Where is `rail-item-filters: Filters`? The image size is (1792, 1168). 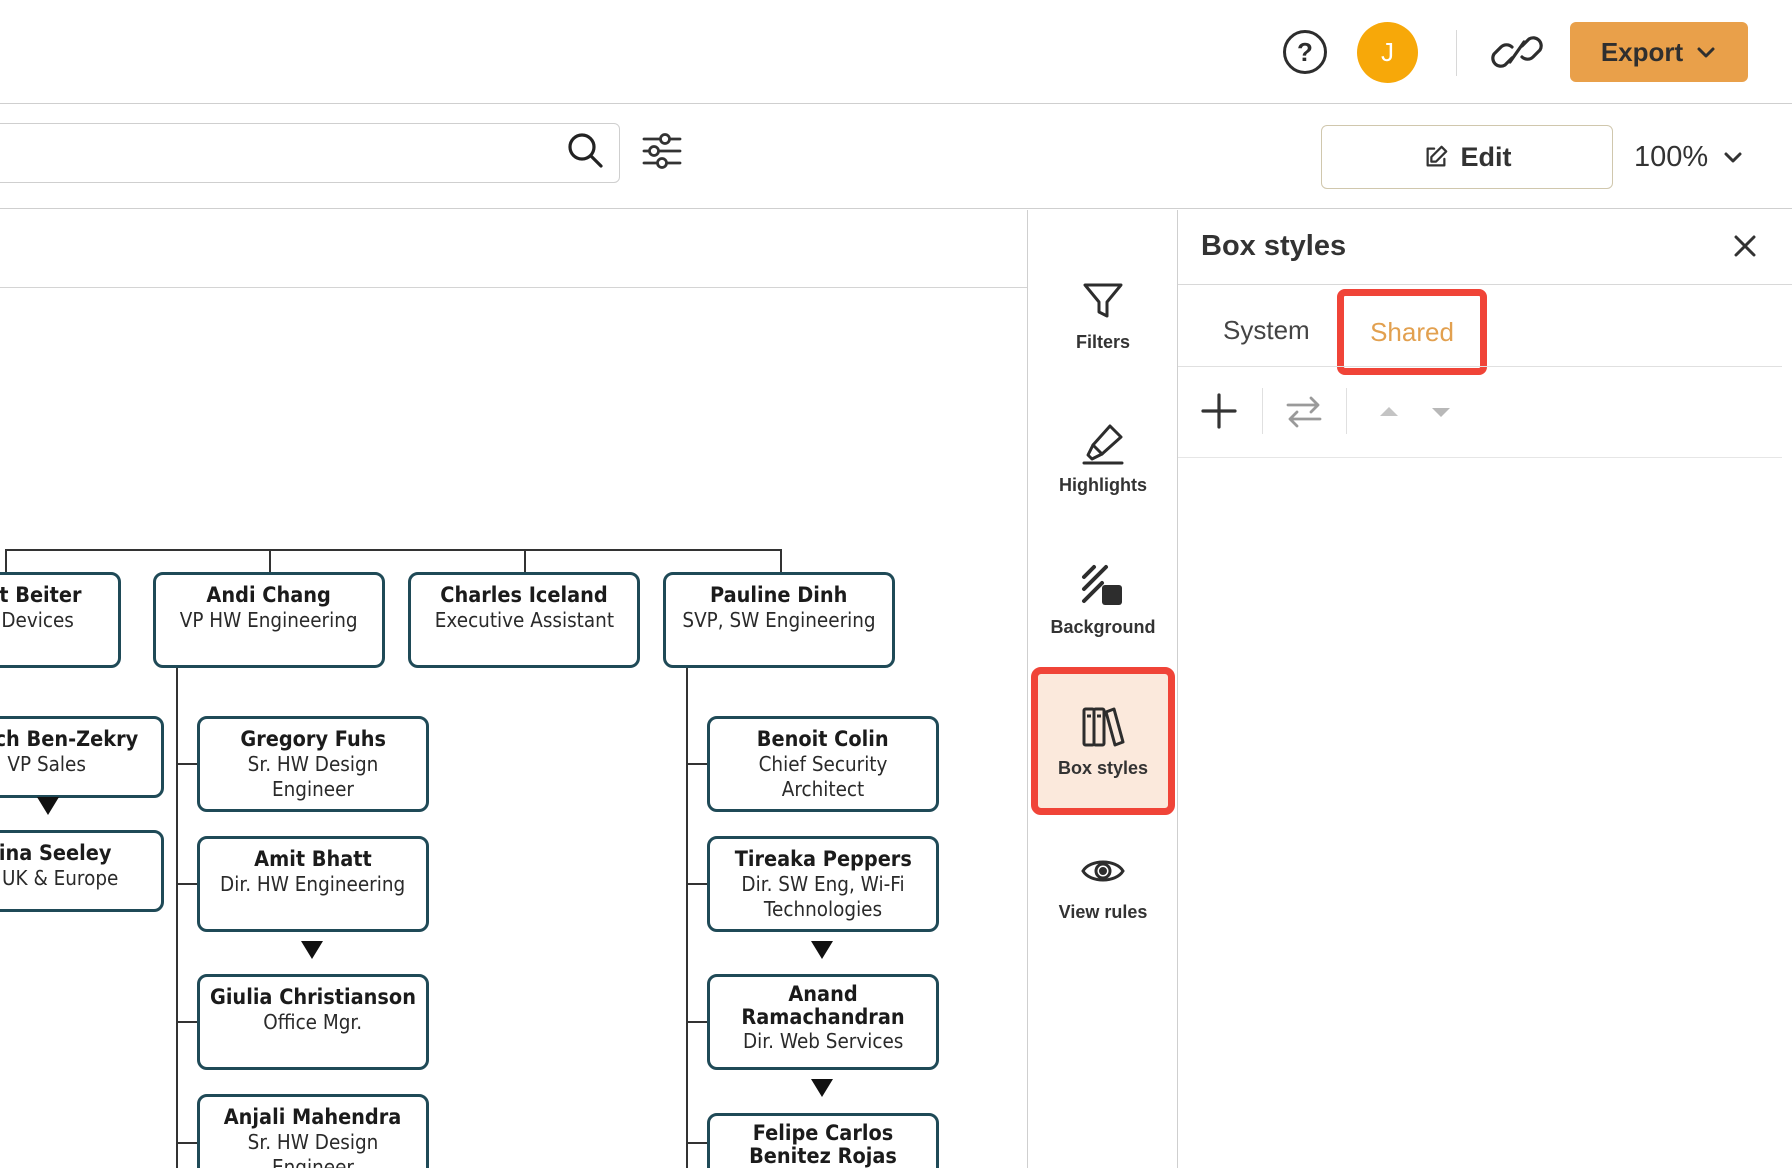 rail-item-filters: Filters is located at coordinates (1103, 315).